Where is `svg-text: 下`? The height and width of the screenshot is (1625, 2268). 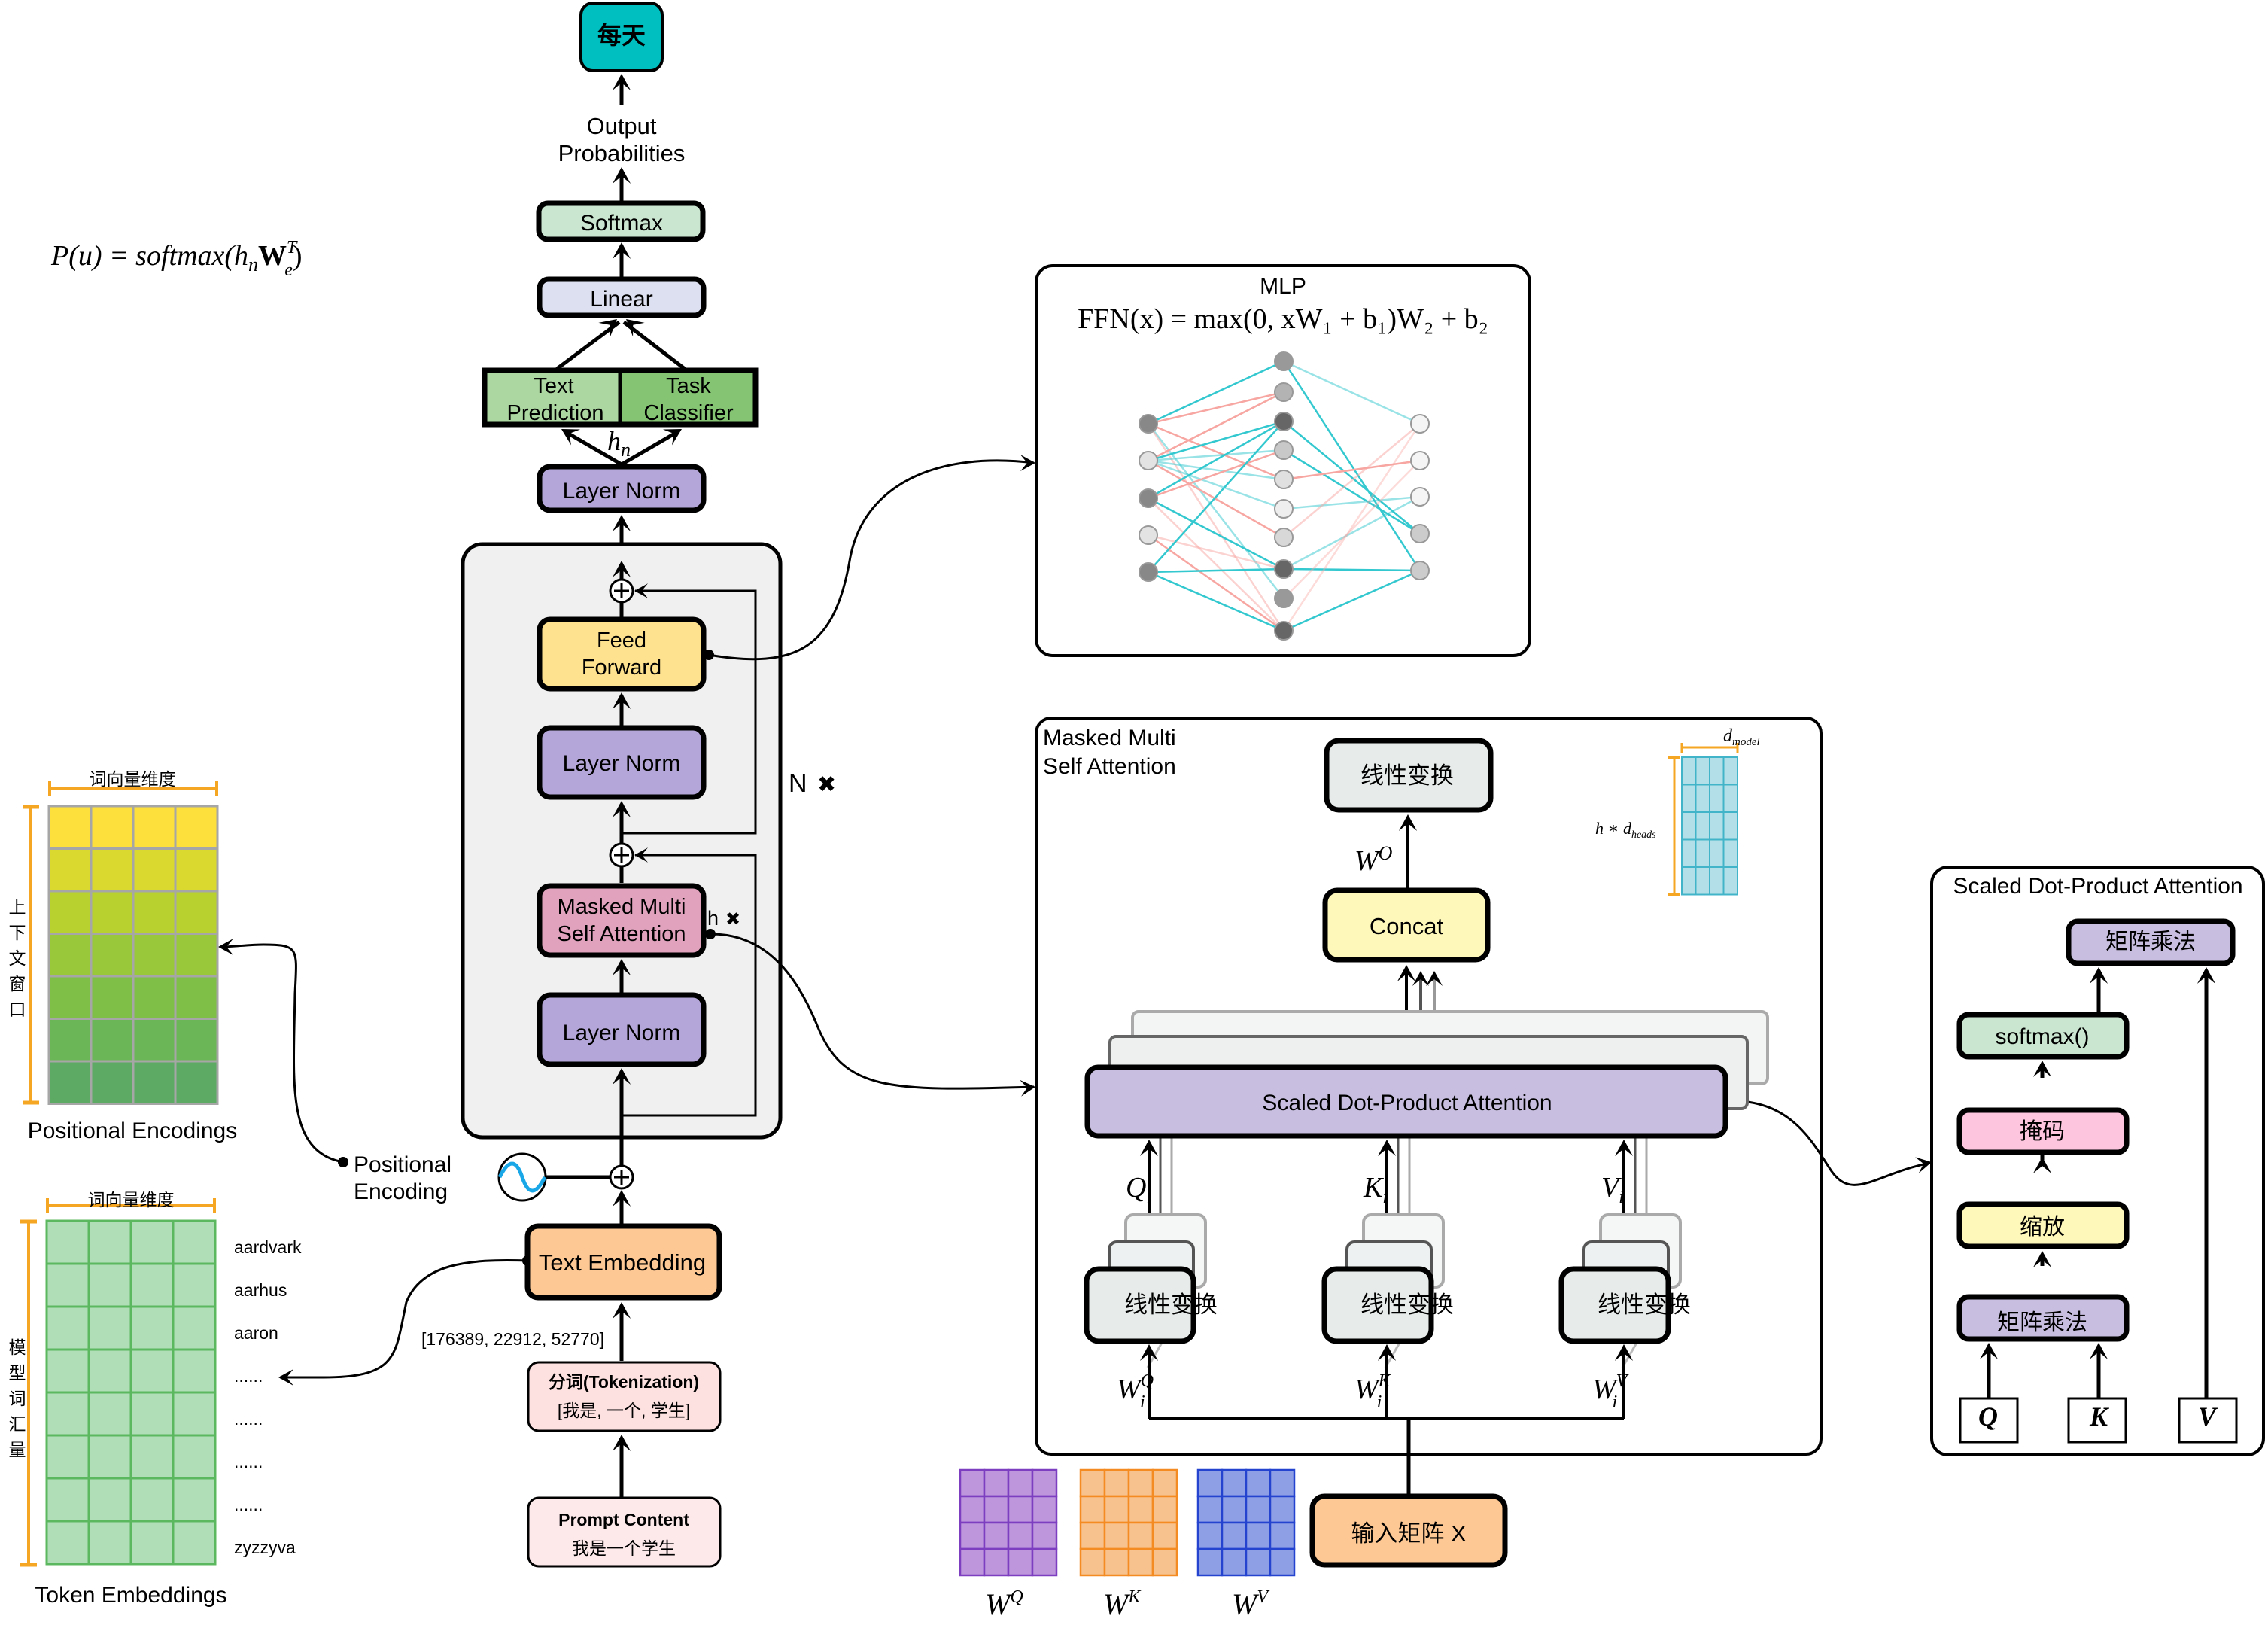 svg-text: 下 is located at coordinates (17, 932).